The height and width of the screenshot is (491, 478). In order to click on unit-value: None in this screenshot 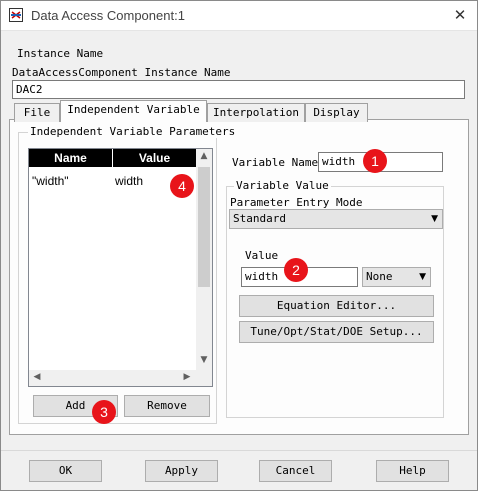, I will do `click(379, 276)`.